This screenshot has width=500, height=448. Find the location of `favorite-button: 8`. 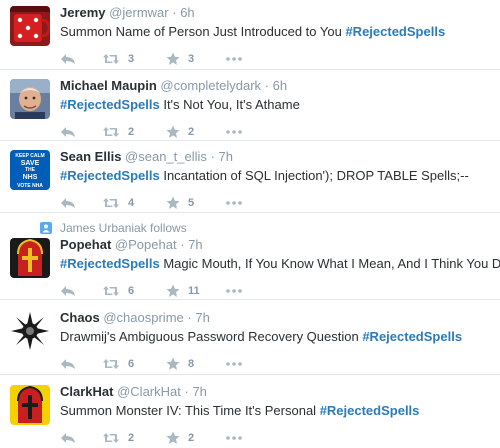

favorite-button: 8 is located at coordinates (183, 364).